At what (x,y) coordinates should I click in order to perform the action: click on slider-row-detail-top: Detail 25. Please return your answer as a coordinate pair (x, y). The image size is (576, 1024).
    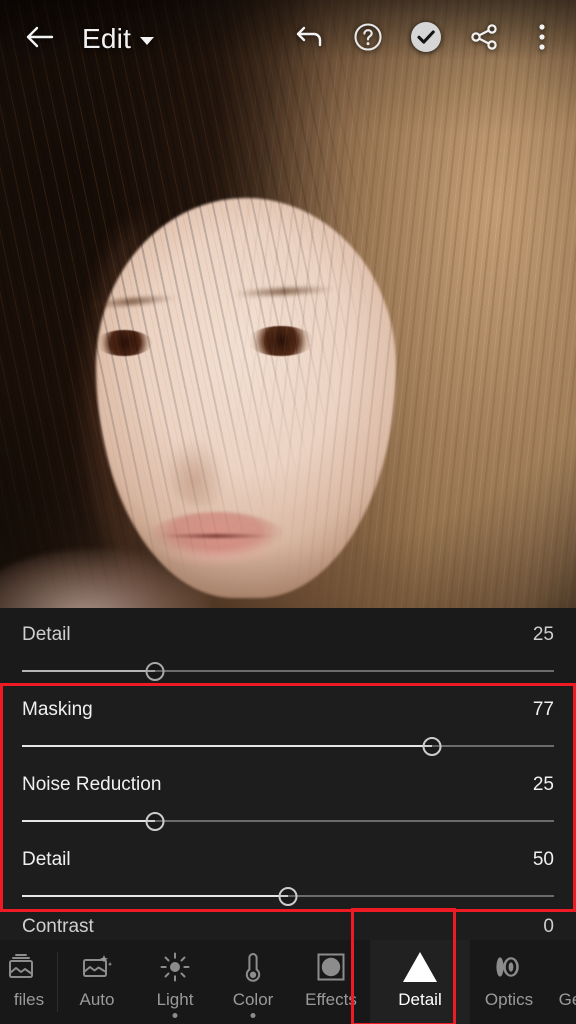
    Looking at the image, I should click on (288, 645).